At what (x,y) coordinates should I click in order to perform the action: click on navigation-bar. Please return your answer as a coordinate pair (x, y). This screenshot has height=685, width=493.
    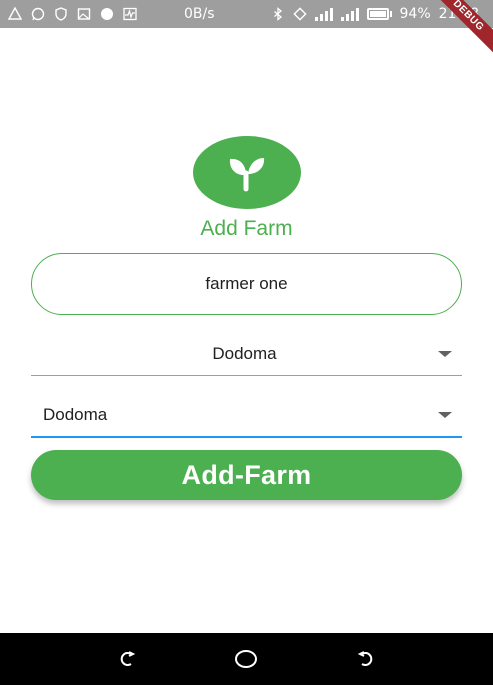
    Looking at the image, I should click on (246, 659).